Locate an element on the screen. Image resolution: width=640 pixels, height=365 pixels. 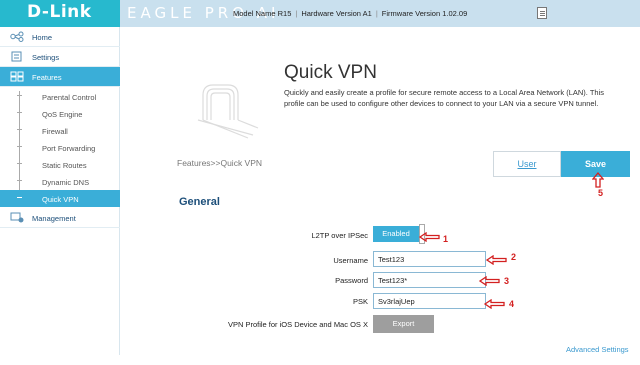
sidebar-sub-static-routes: Static Routes is located at coordinates (60, 164).